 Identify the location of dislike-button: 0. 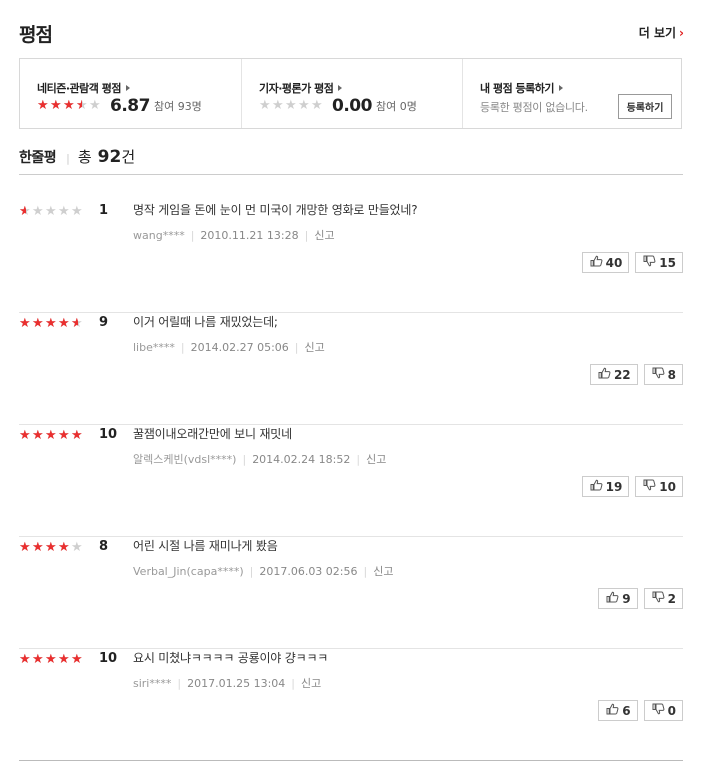
(663, 710).